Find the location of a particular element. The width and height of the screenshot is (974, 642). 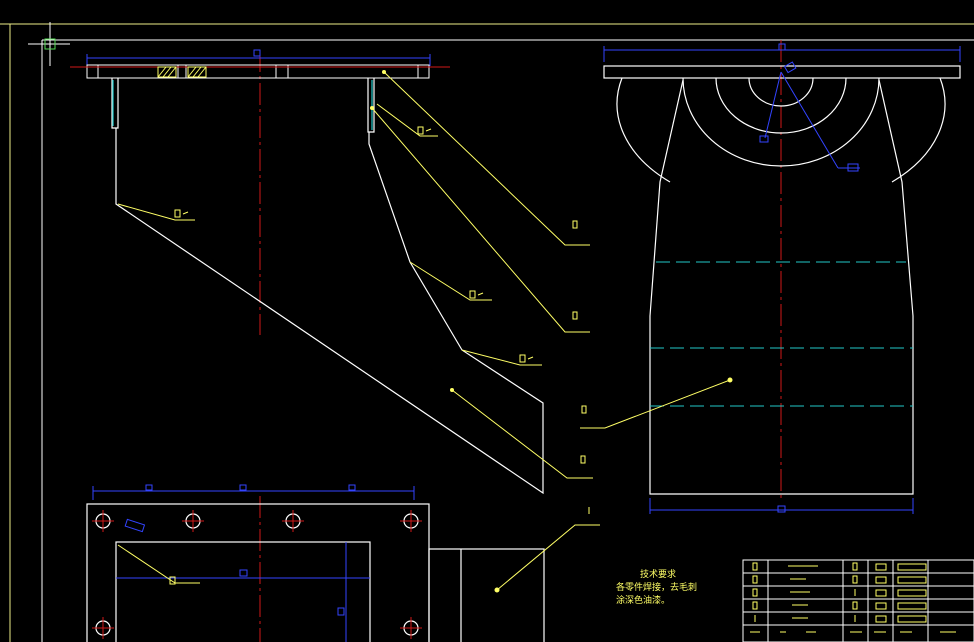

side-flange is located at coordinates (782, 72).